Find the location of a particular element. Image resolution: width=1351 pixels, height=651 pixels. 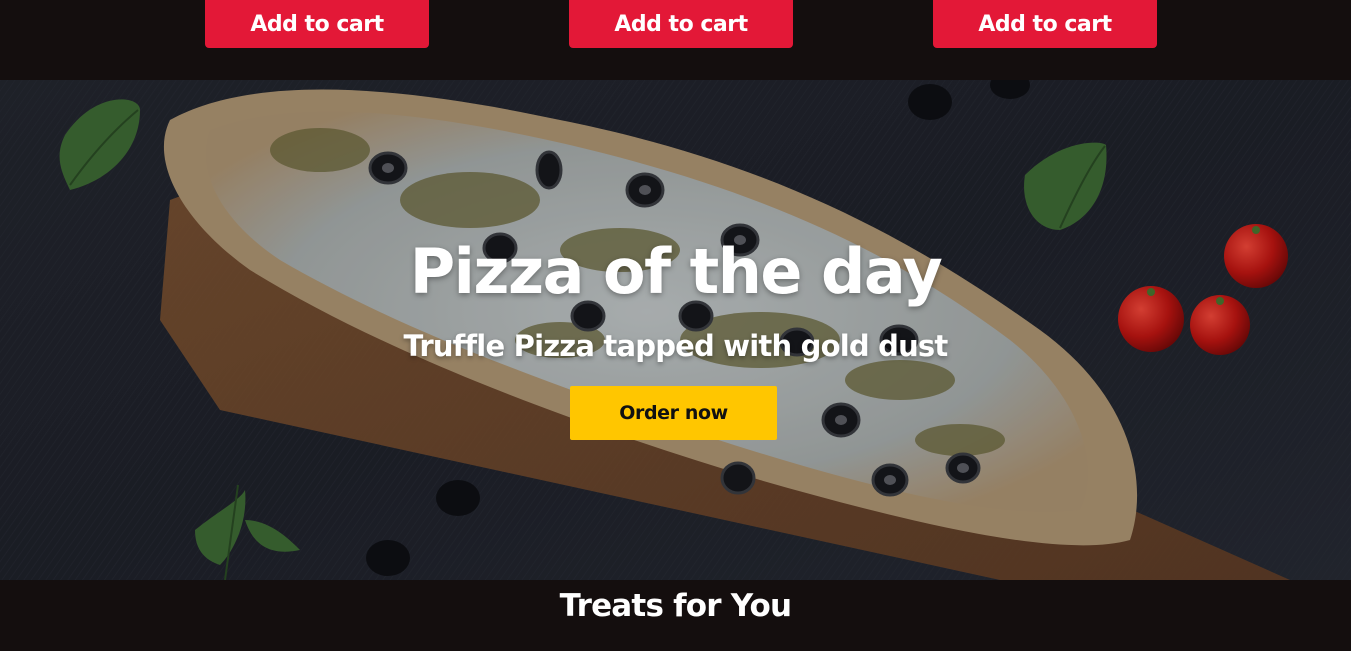

product-cart-strip: Add to cart Add to cart Add to cart is located at coordinates (675, 40).